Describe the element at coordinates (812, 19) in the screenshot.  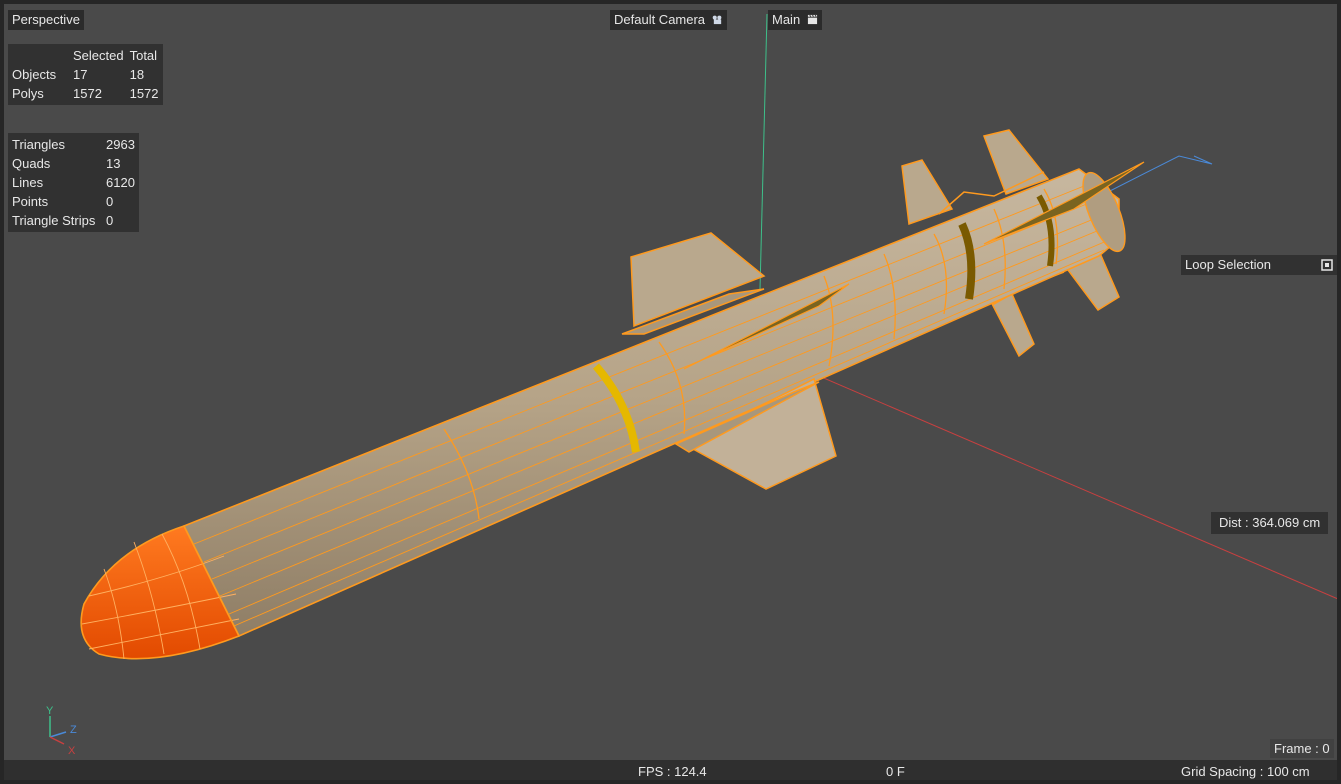
I see `clapperboard-icon` at that location.